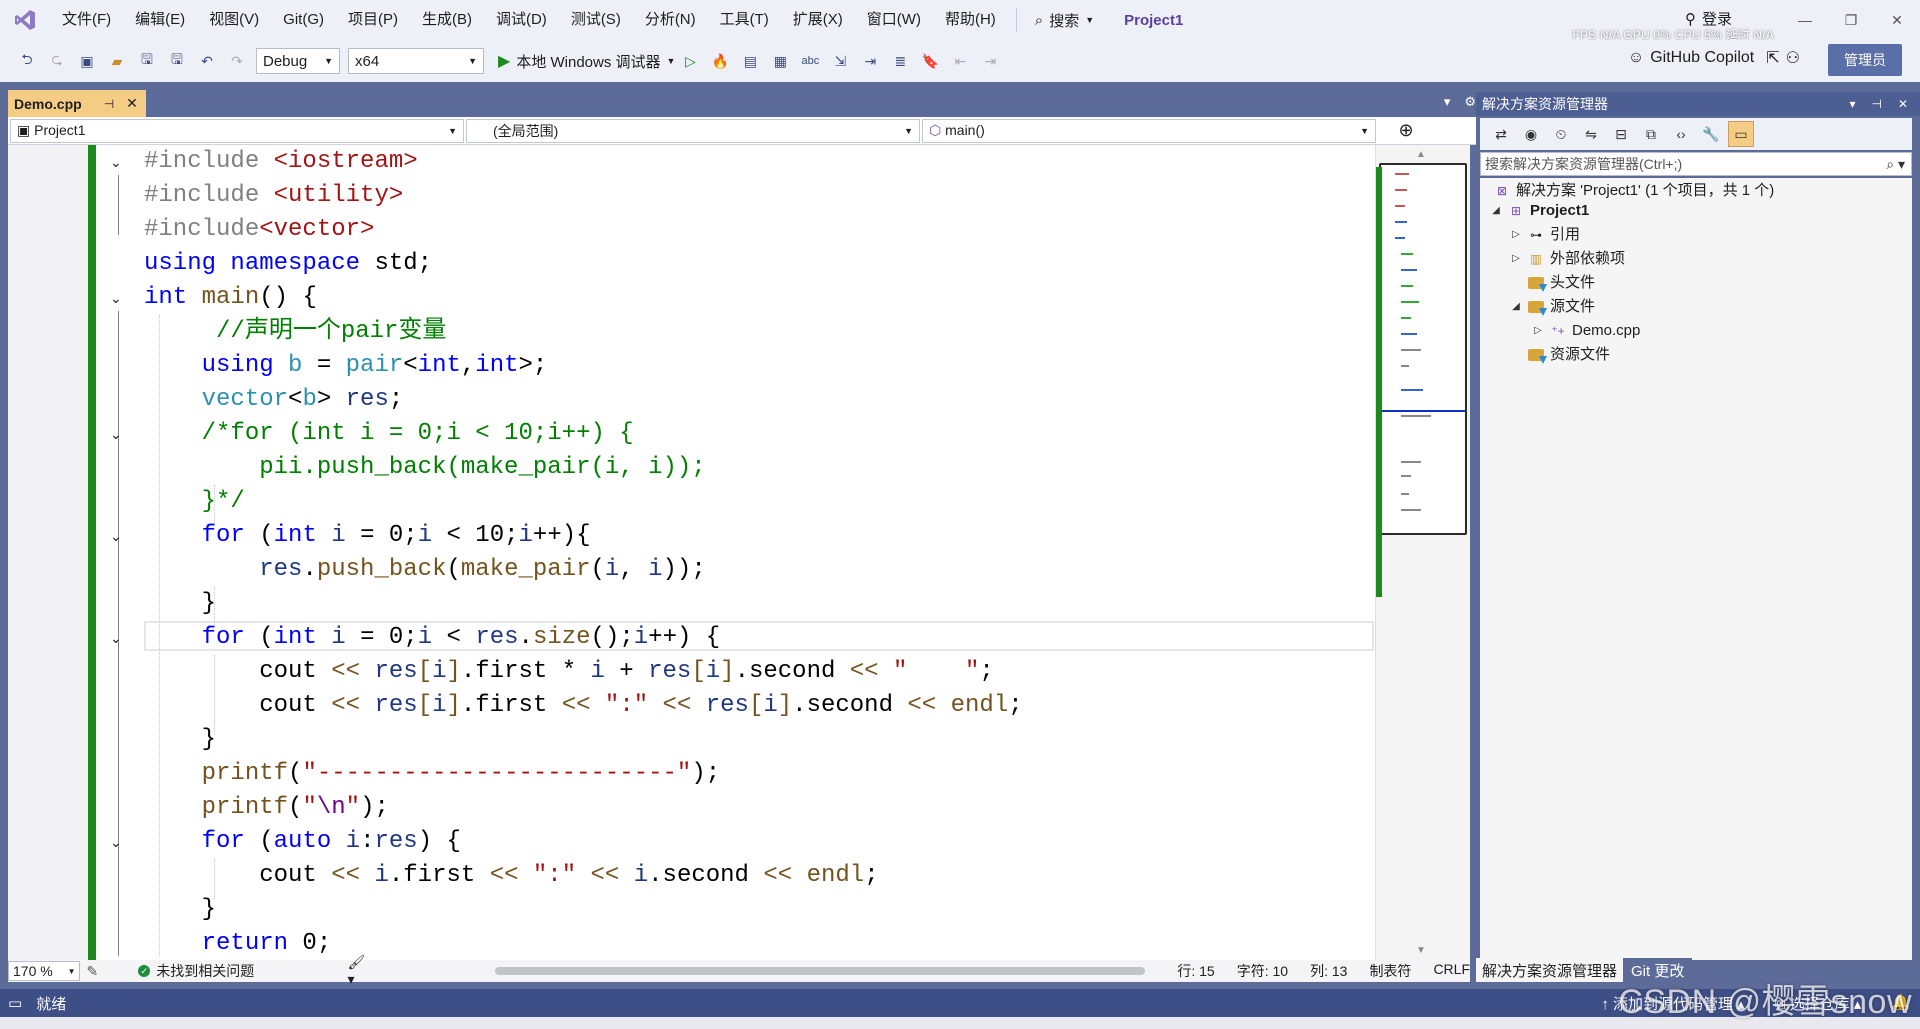  Describe the element at coordinates (1569, 355) in the screenshot. I see `tree-item-resources: 资源文件` at that location.